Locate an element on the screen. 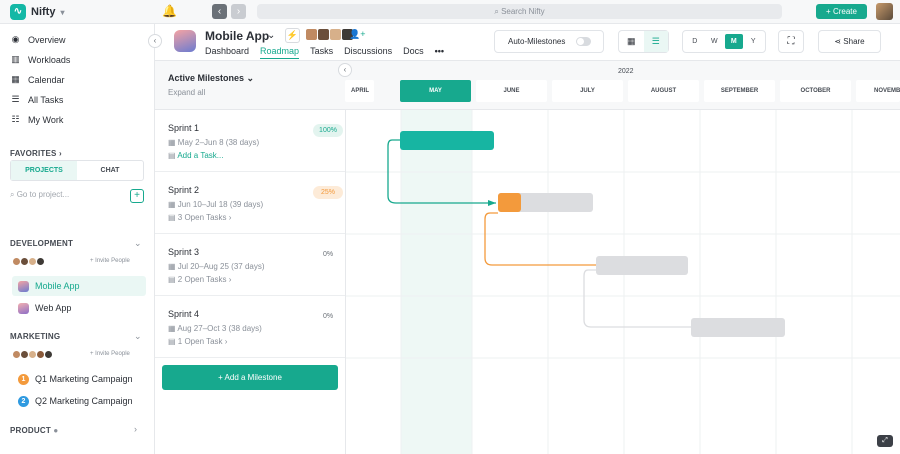 This screenshot has height=454, width=900. milestone-dates: ▦ Aug 27–Oct 3 (38 days) is located at coordinates (215, 328).